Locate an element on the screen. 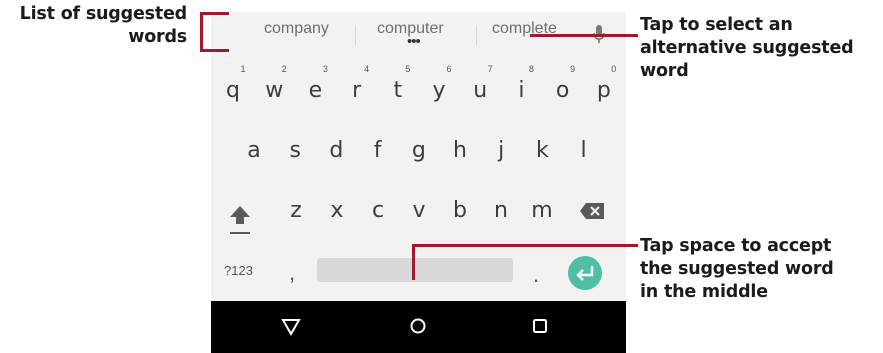 The image size is (883, 353). key-u: u is located at coordinates (480, 90).